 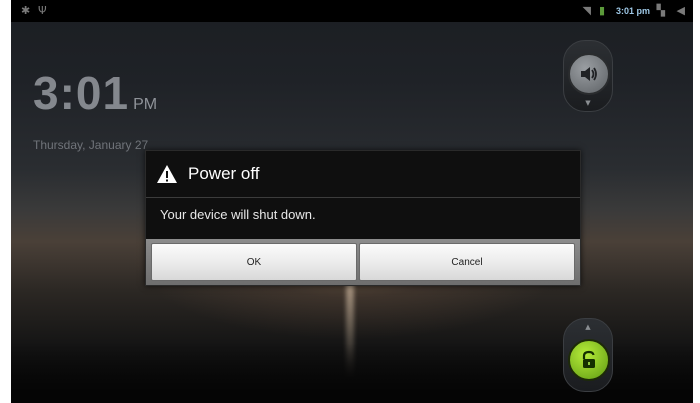 What do you see at coordinates (167, 174) in the screenshot?
I see `warning-icon` at bounding box center [167, 174].